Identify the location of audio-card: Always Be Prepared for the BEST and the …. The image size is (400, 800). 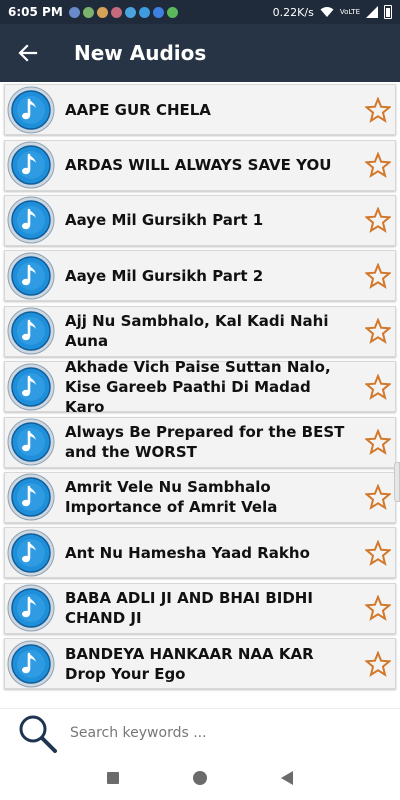
(200, 442).